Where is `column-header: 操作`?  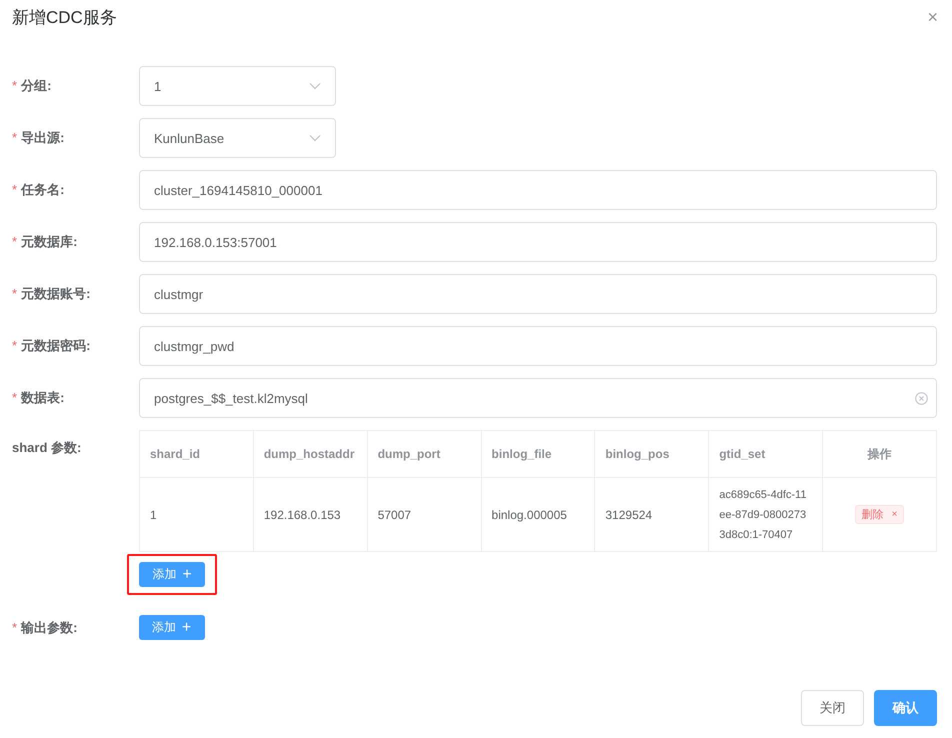
column-header: 操作 is located at coordinates (879, 454).